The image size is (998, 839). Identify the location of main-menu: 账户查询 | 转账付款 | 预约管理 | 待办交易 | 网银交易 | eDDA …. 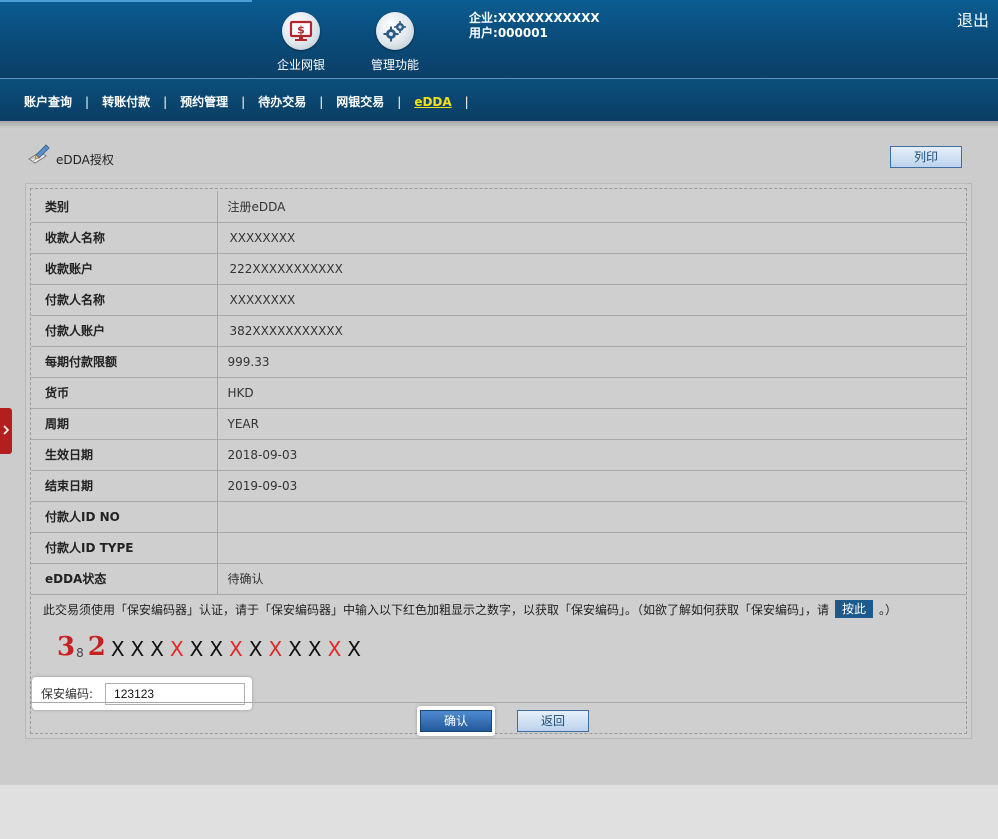
(253, 101).